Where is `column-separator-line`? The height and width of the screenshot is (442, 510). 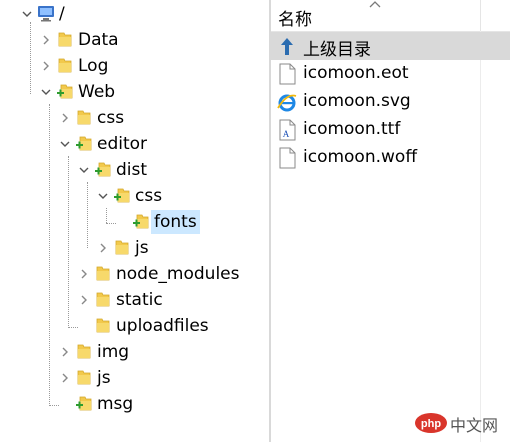 column-separator-line is located at coordinates (480, 236).